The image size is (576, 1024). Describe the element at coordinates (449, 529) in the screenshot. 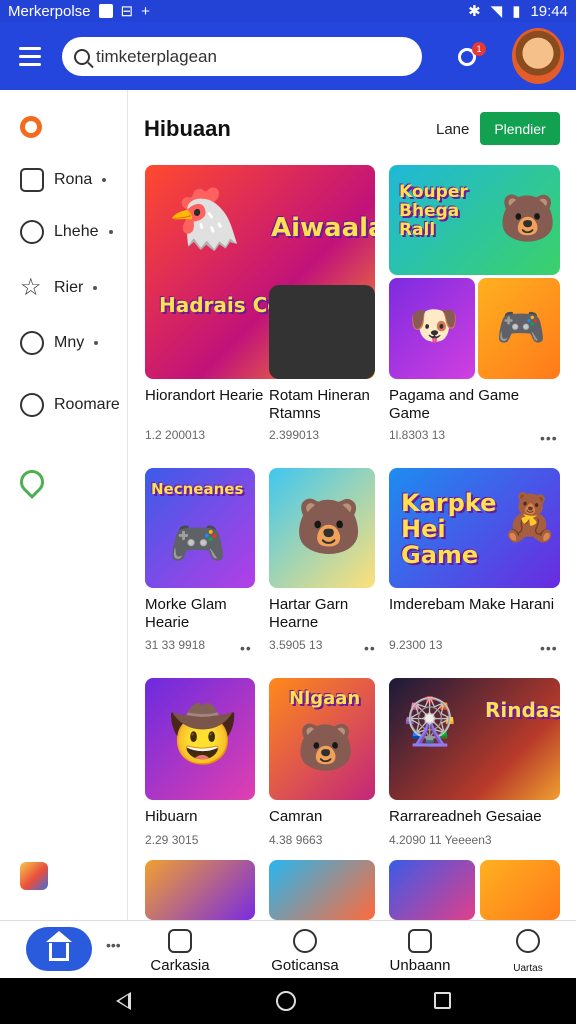

I see `tile-art-text: Karpke Hei Game` at that location.